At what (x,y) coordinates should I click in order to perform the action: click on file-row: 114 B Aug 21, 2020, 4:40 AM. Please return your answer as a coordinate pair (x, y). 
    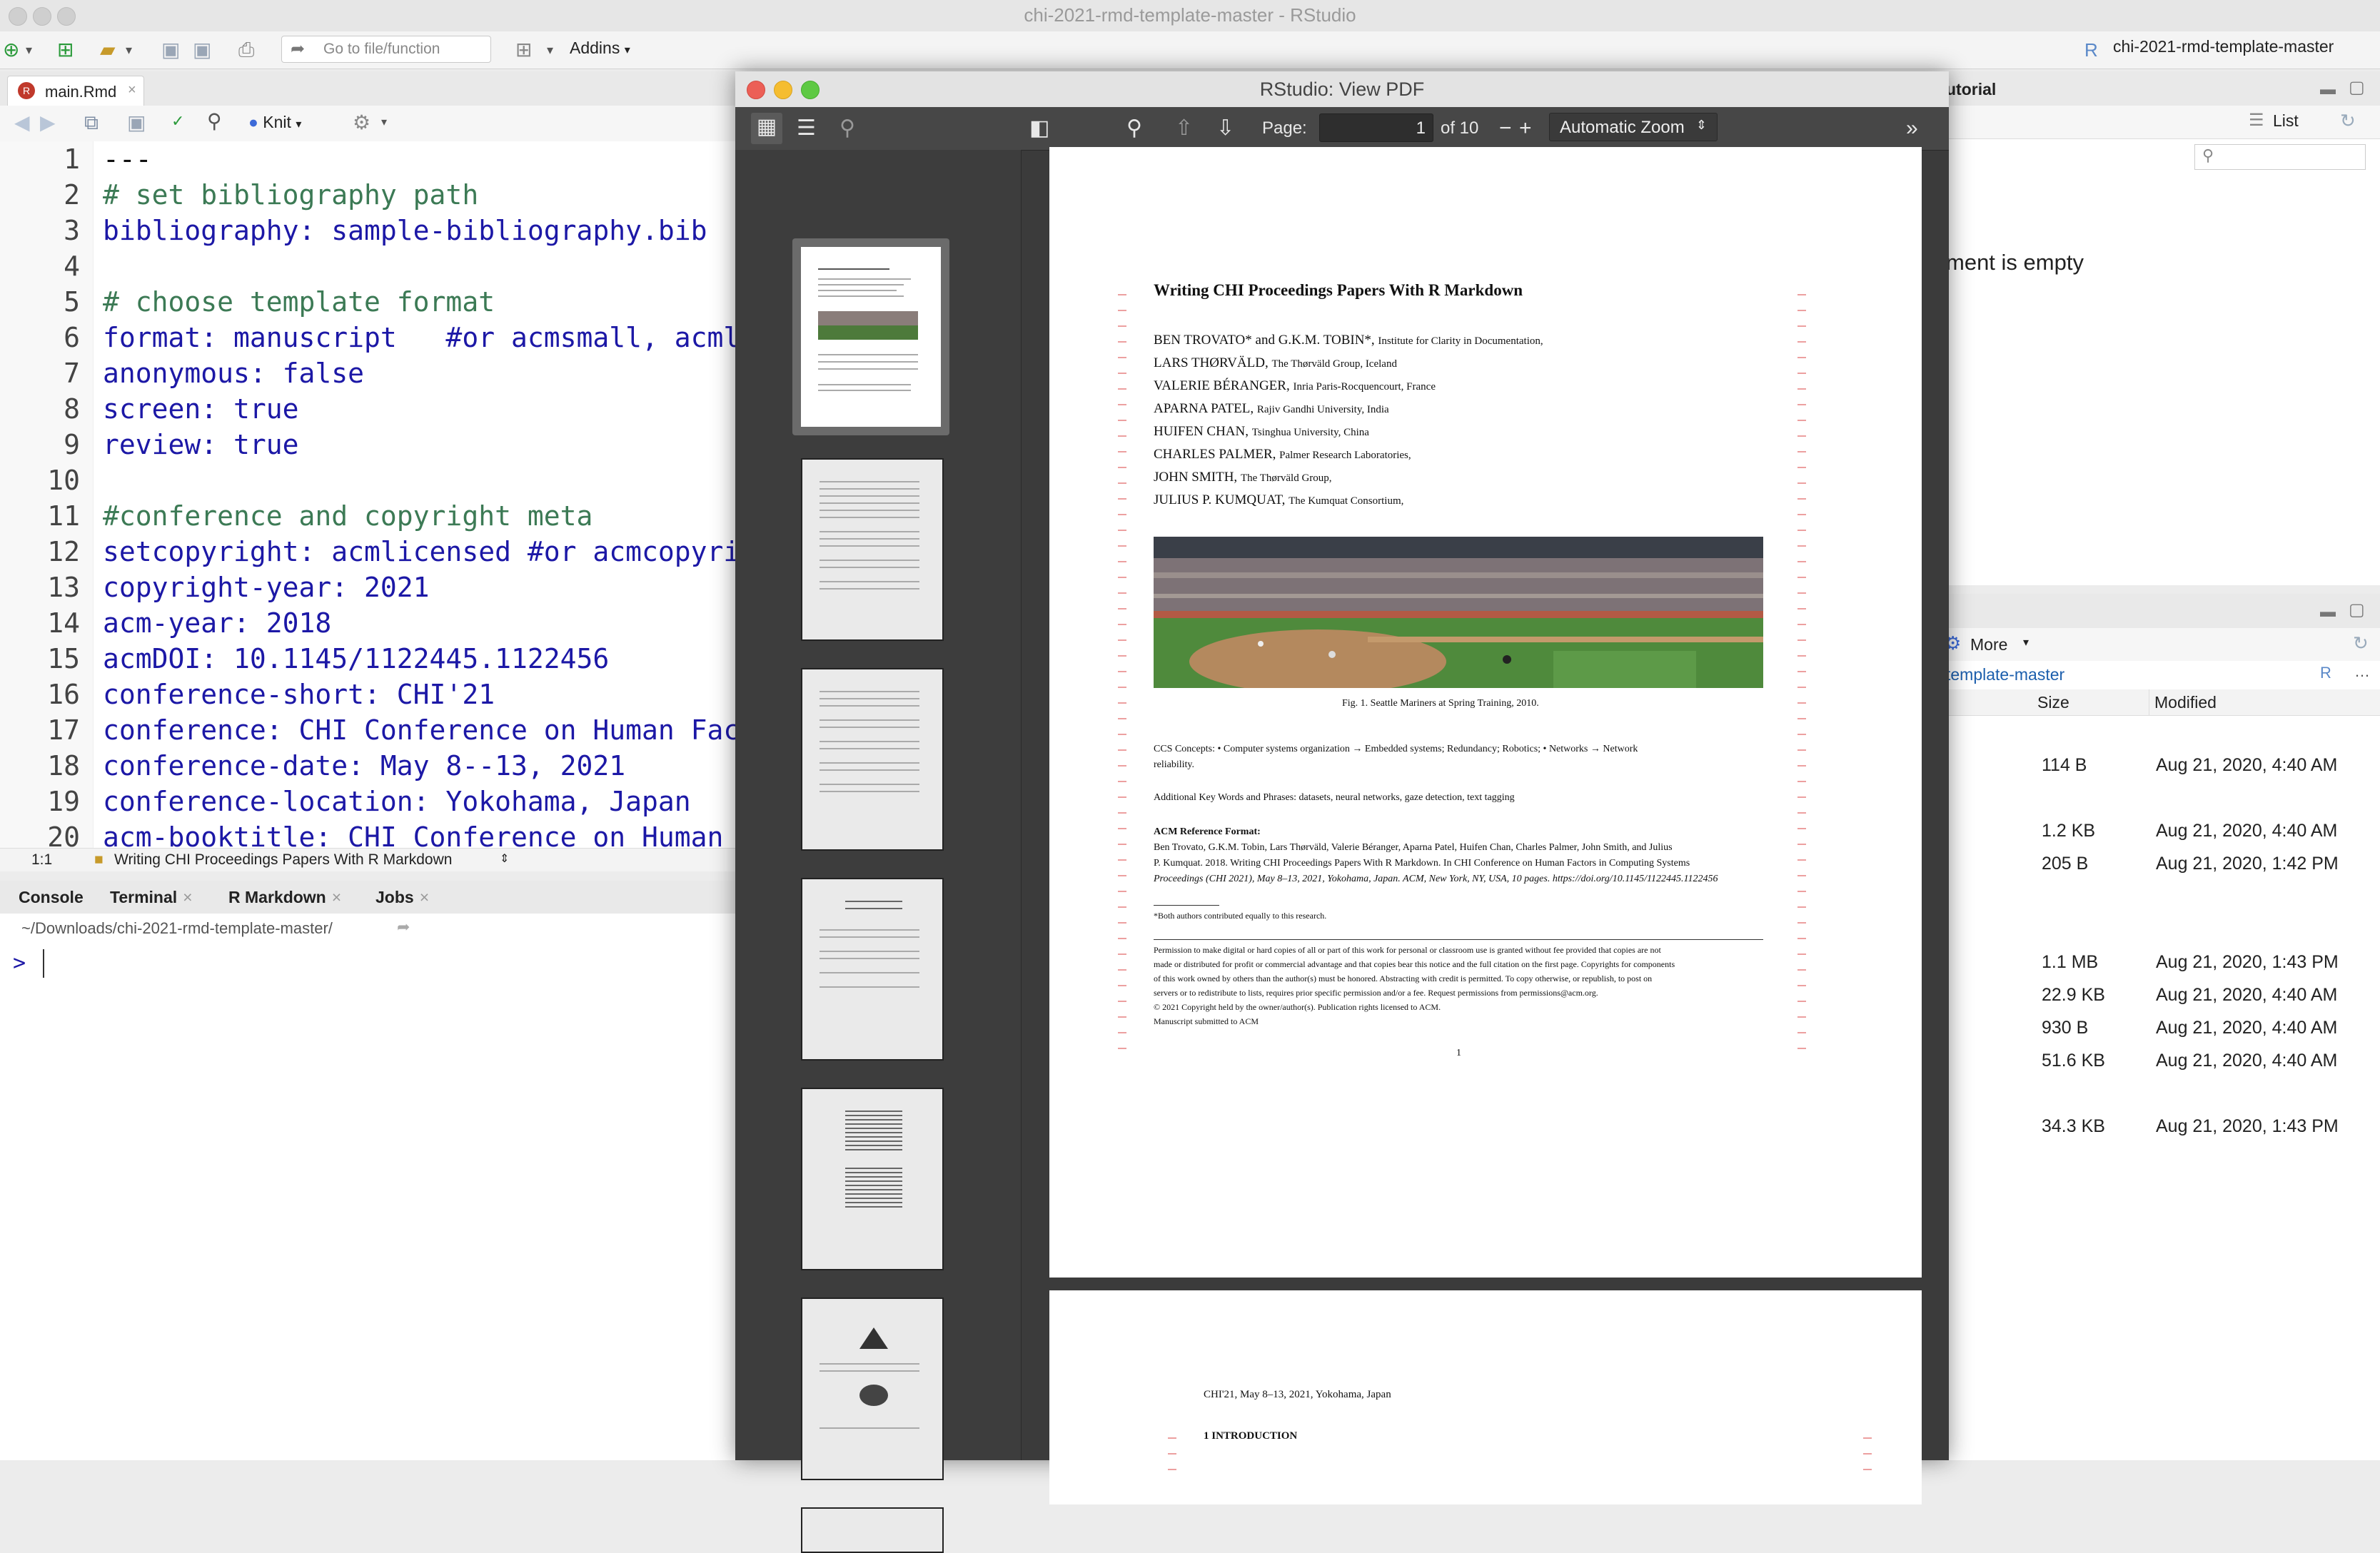
    Looking at the image, I should click on (2189, 766).